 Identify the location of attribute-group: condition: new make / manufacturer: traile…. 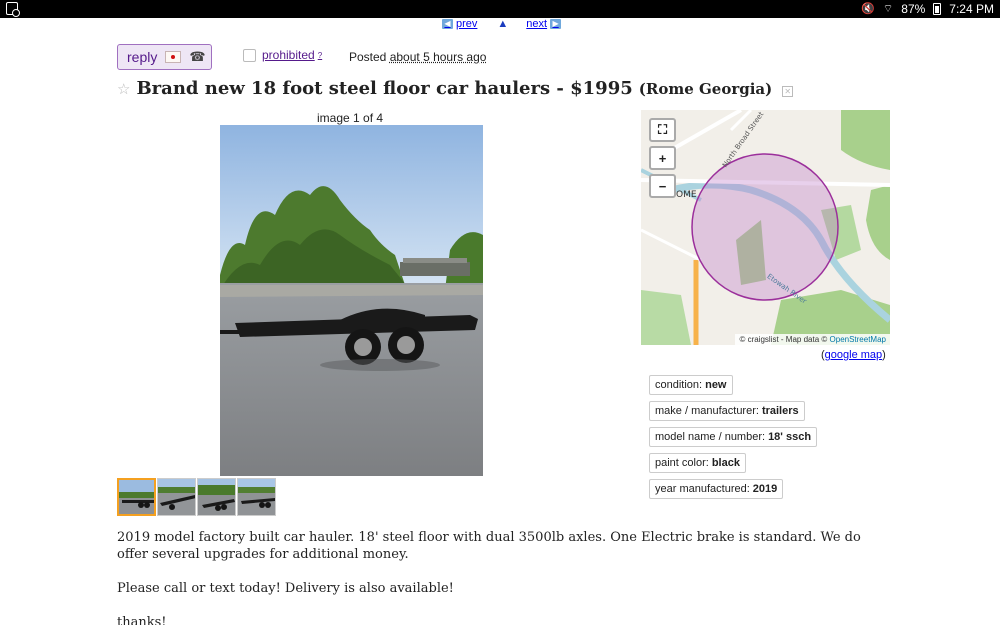
(733, 437).